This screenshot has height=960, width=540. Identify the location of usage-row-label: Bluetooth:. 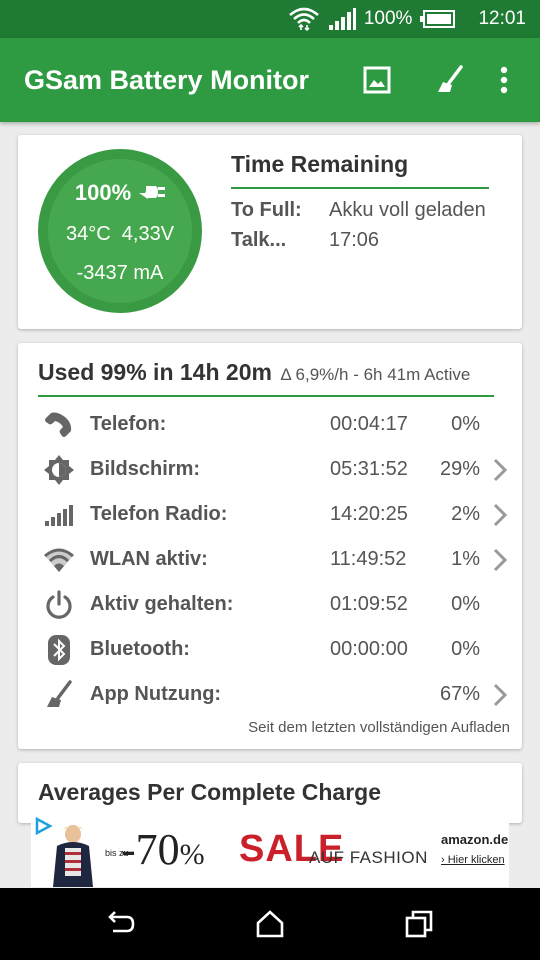
(140, 649).